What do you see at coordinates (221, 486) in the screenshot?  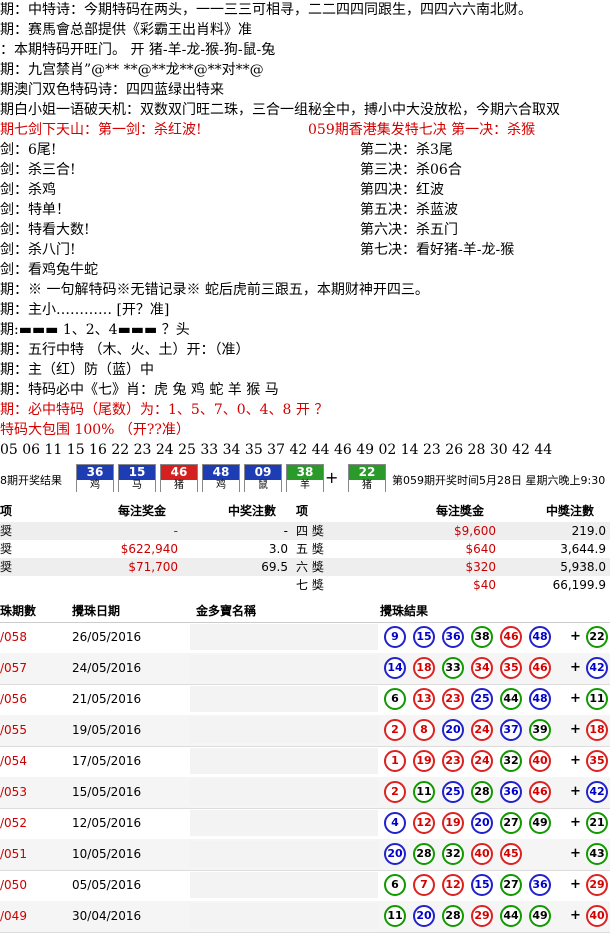 I see `ribbon-ball-zodiac: 鸡` at bounding box center [221, 486].